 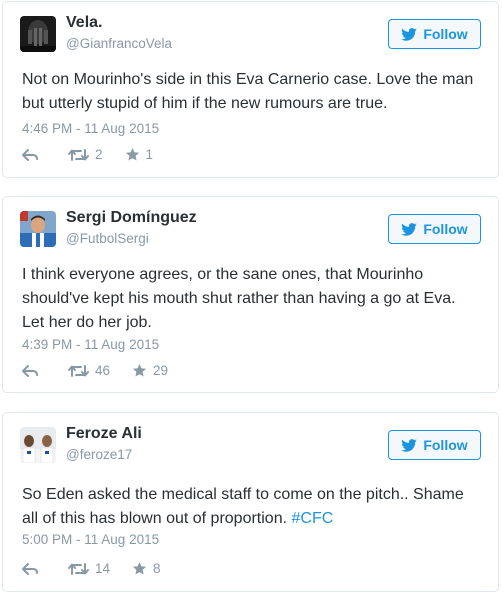 I want to click on favorite-button: 1, so click(x=139, y=154).